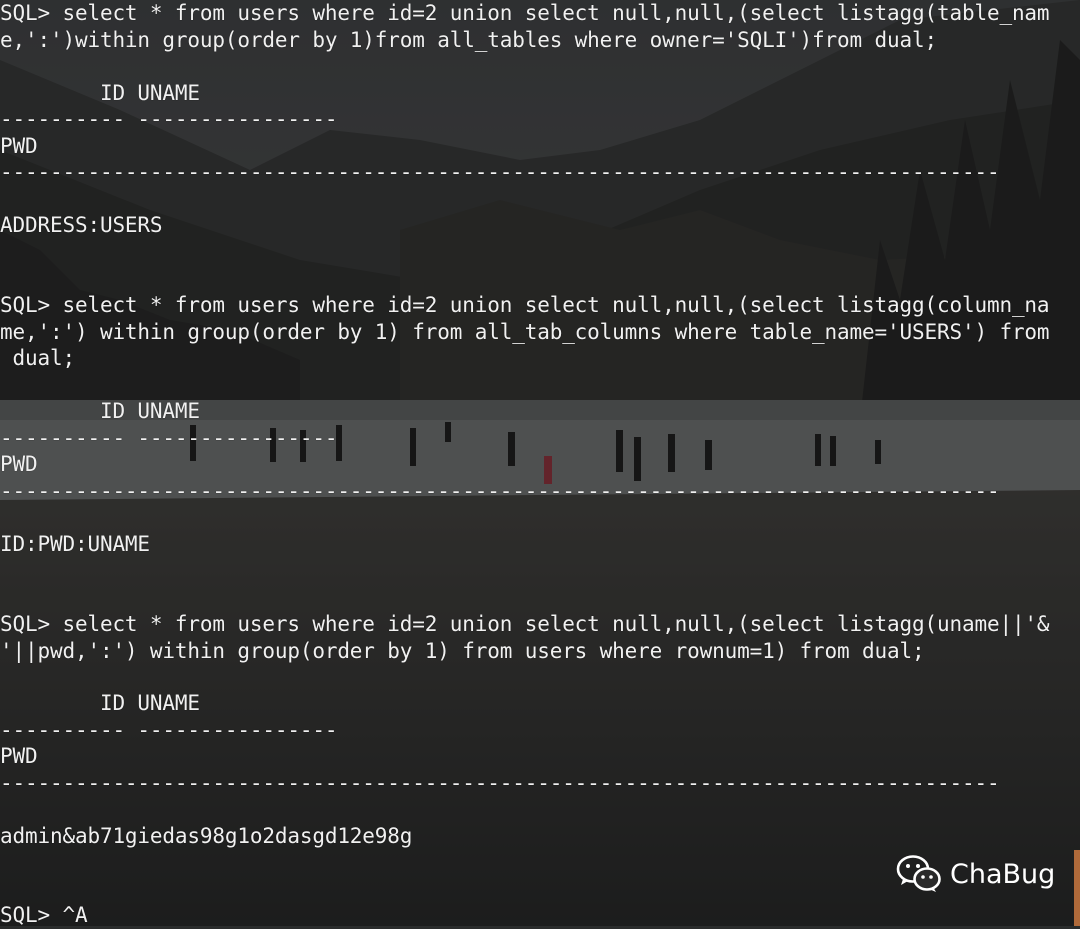 The image size is (1080, 929). What do you see at coordinates (75, 544) in the screenshot?
I see `terminal-line: ID:PWD:UNAME` at bounding box center [75, 544].